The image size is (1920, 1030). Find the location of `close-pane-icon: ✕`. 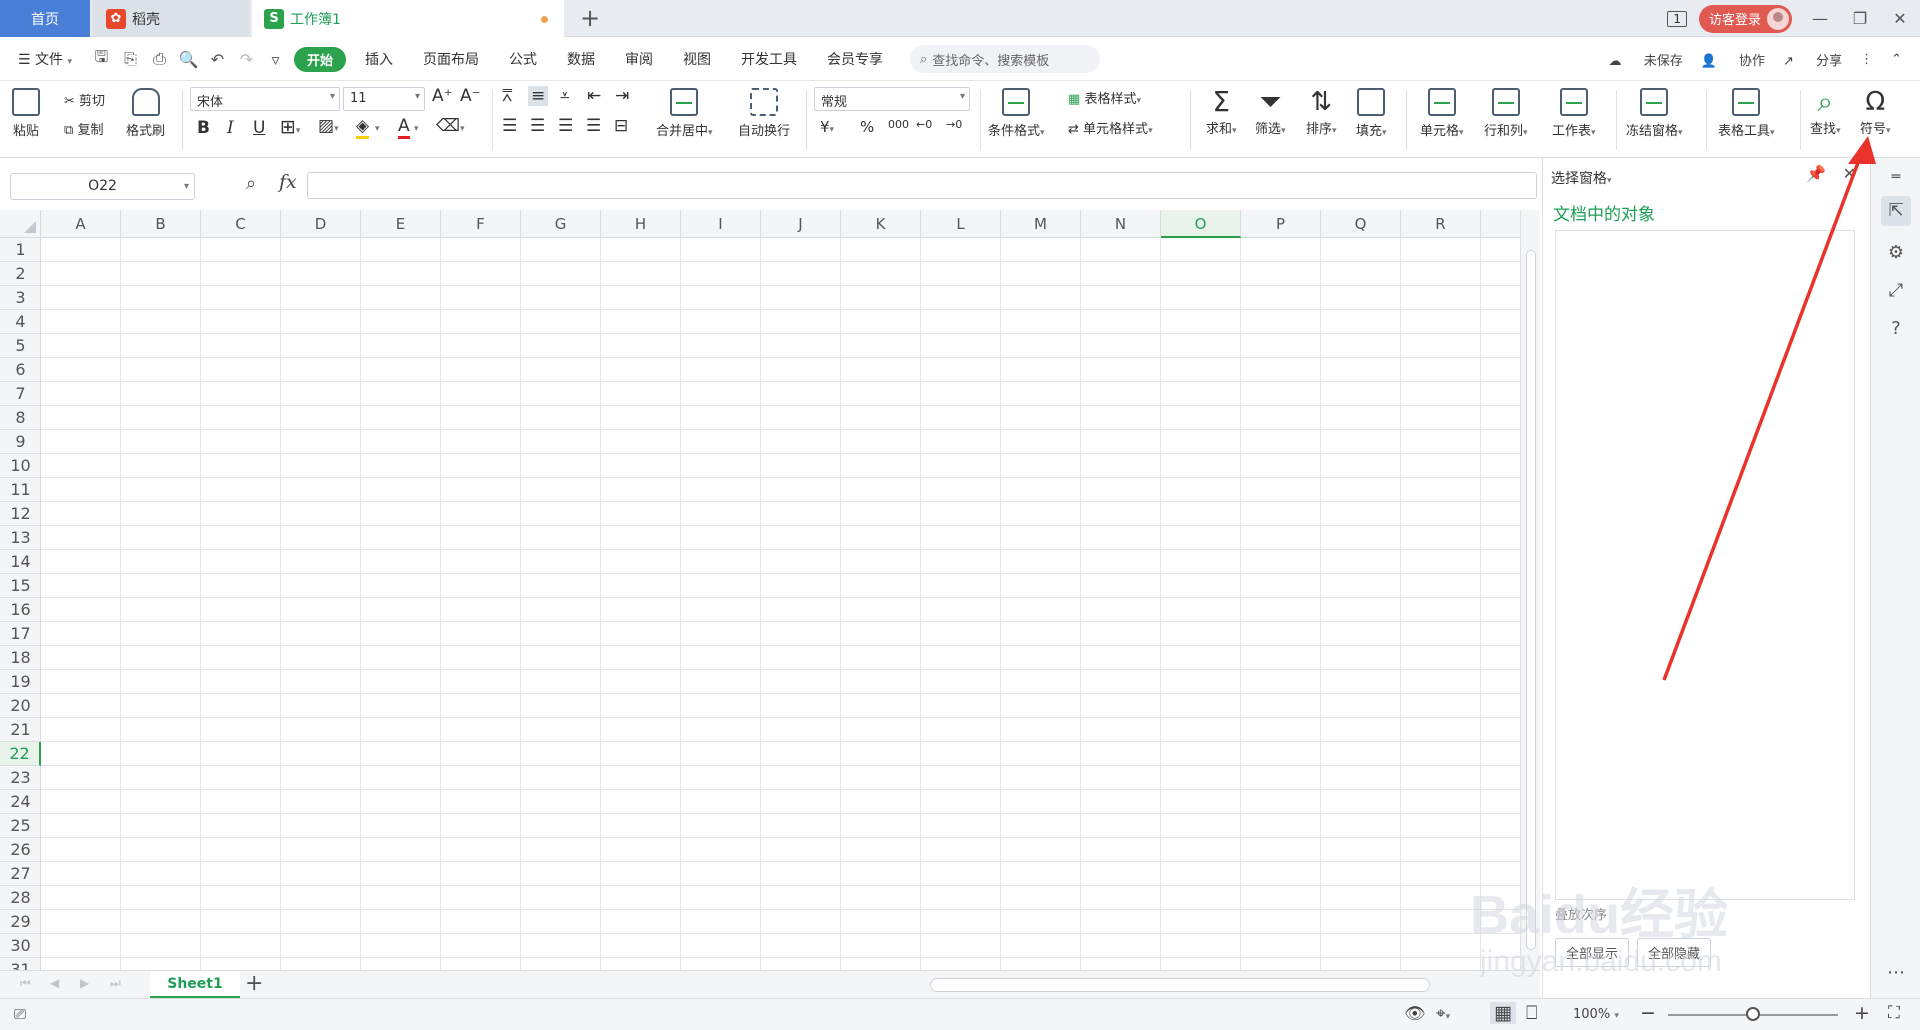

close-pane-icon: ✕ is located at coordinates (1849, 173).